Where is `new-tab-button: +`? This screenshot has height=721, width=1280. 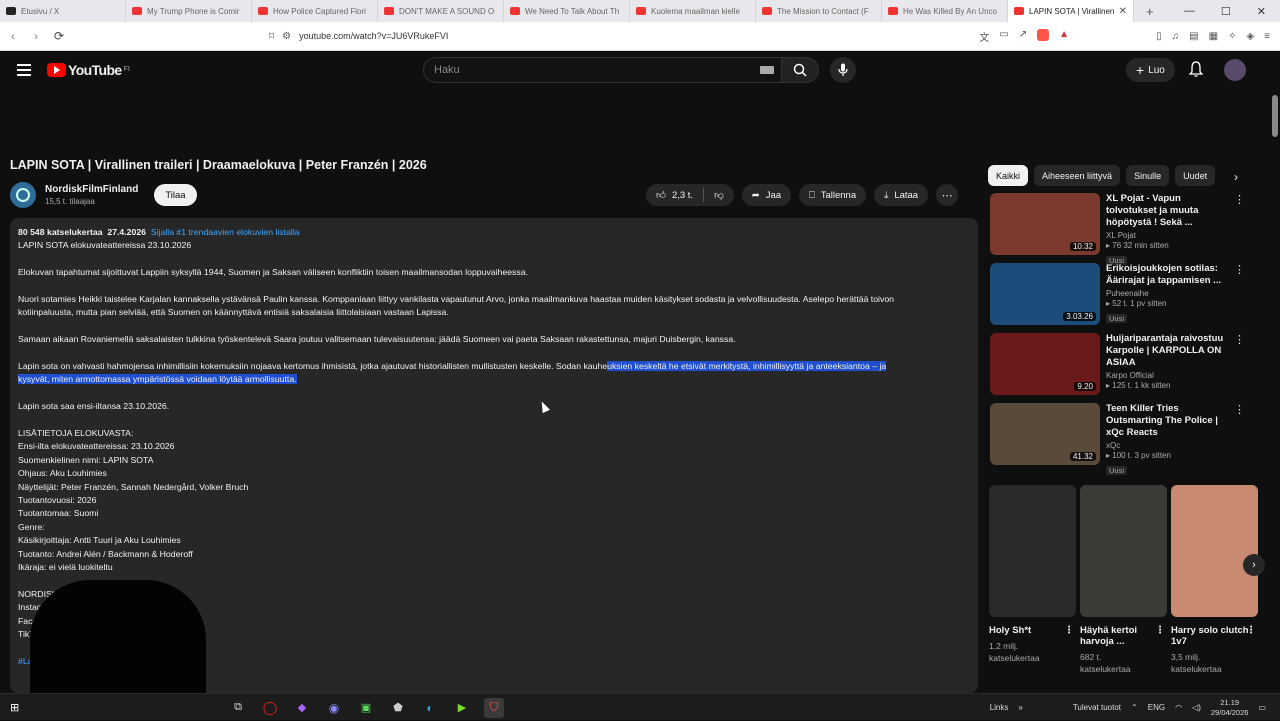
new-tab-button: + is located at coordinates (1150, 11).